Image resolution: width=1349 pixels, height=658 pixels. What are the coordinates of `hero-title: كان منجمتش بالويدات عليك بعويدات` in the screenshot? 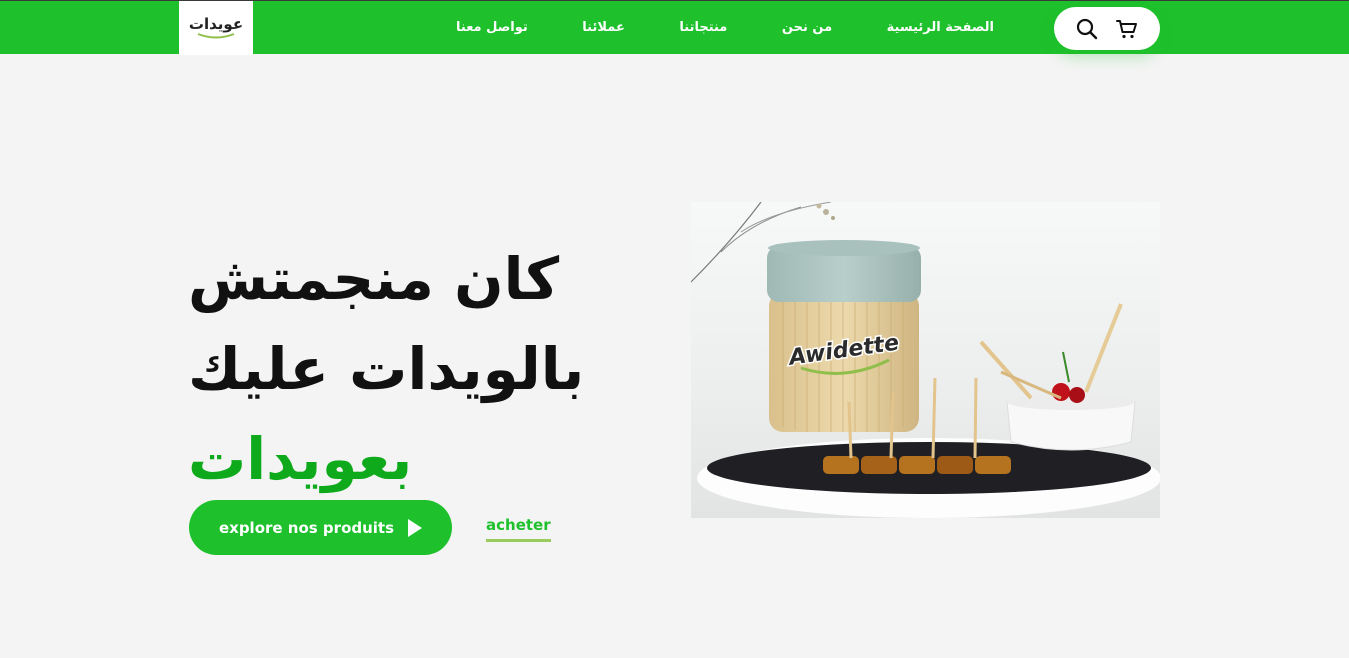 It's located at (388, 369).